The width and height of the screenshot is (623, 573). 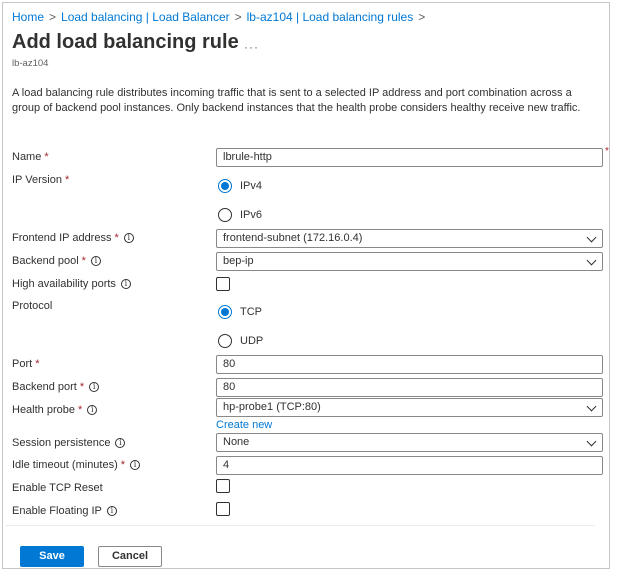 What do you see at coordinates (55, 410) in the screenshot?
I see `health-probe-label: Health probe * i` at bounding box center [55, 410].